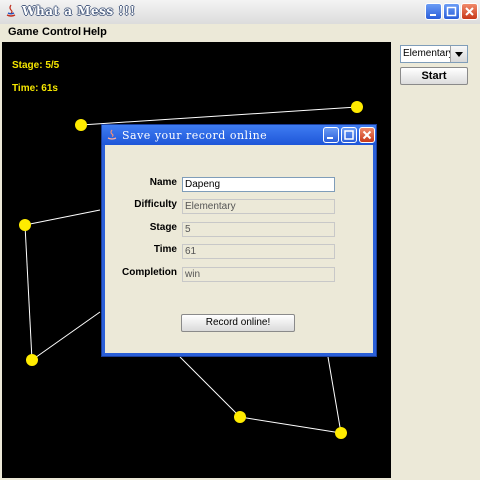 This screenshot has height=480, width=480. Describe the element at coordinates (23, 32) in the screenshot. I see `menu-game: Game` at that location.